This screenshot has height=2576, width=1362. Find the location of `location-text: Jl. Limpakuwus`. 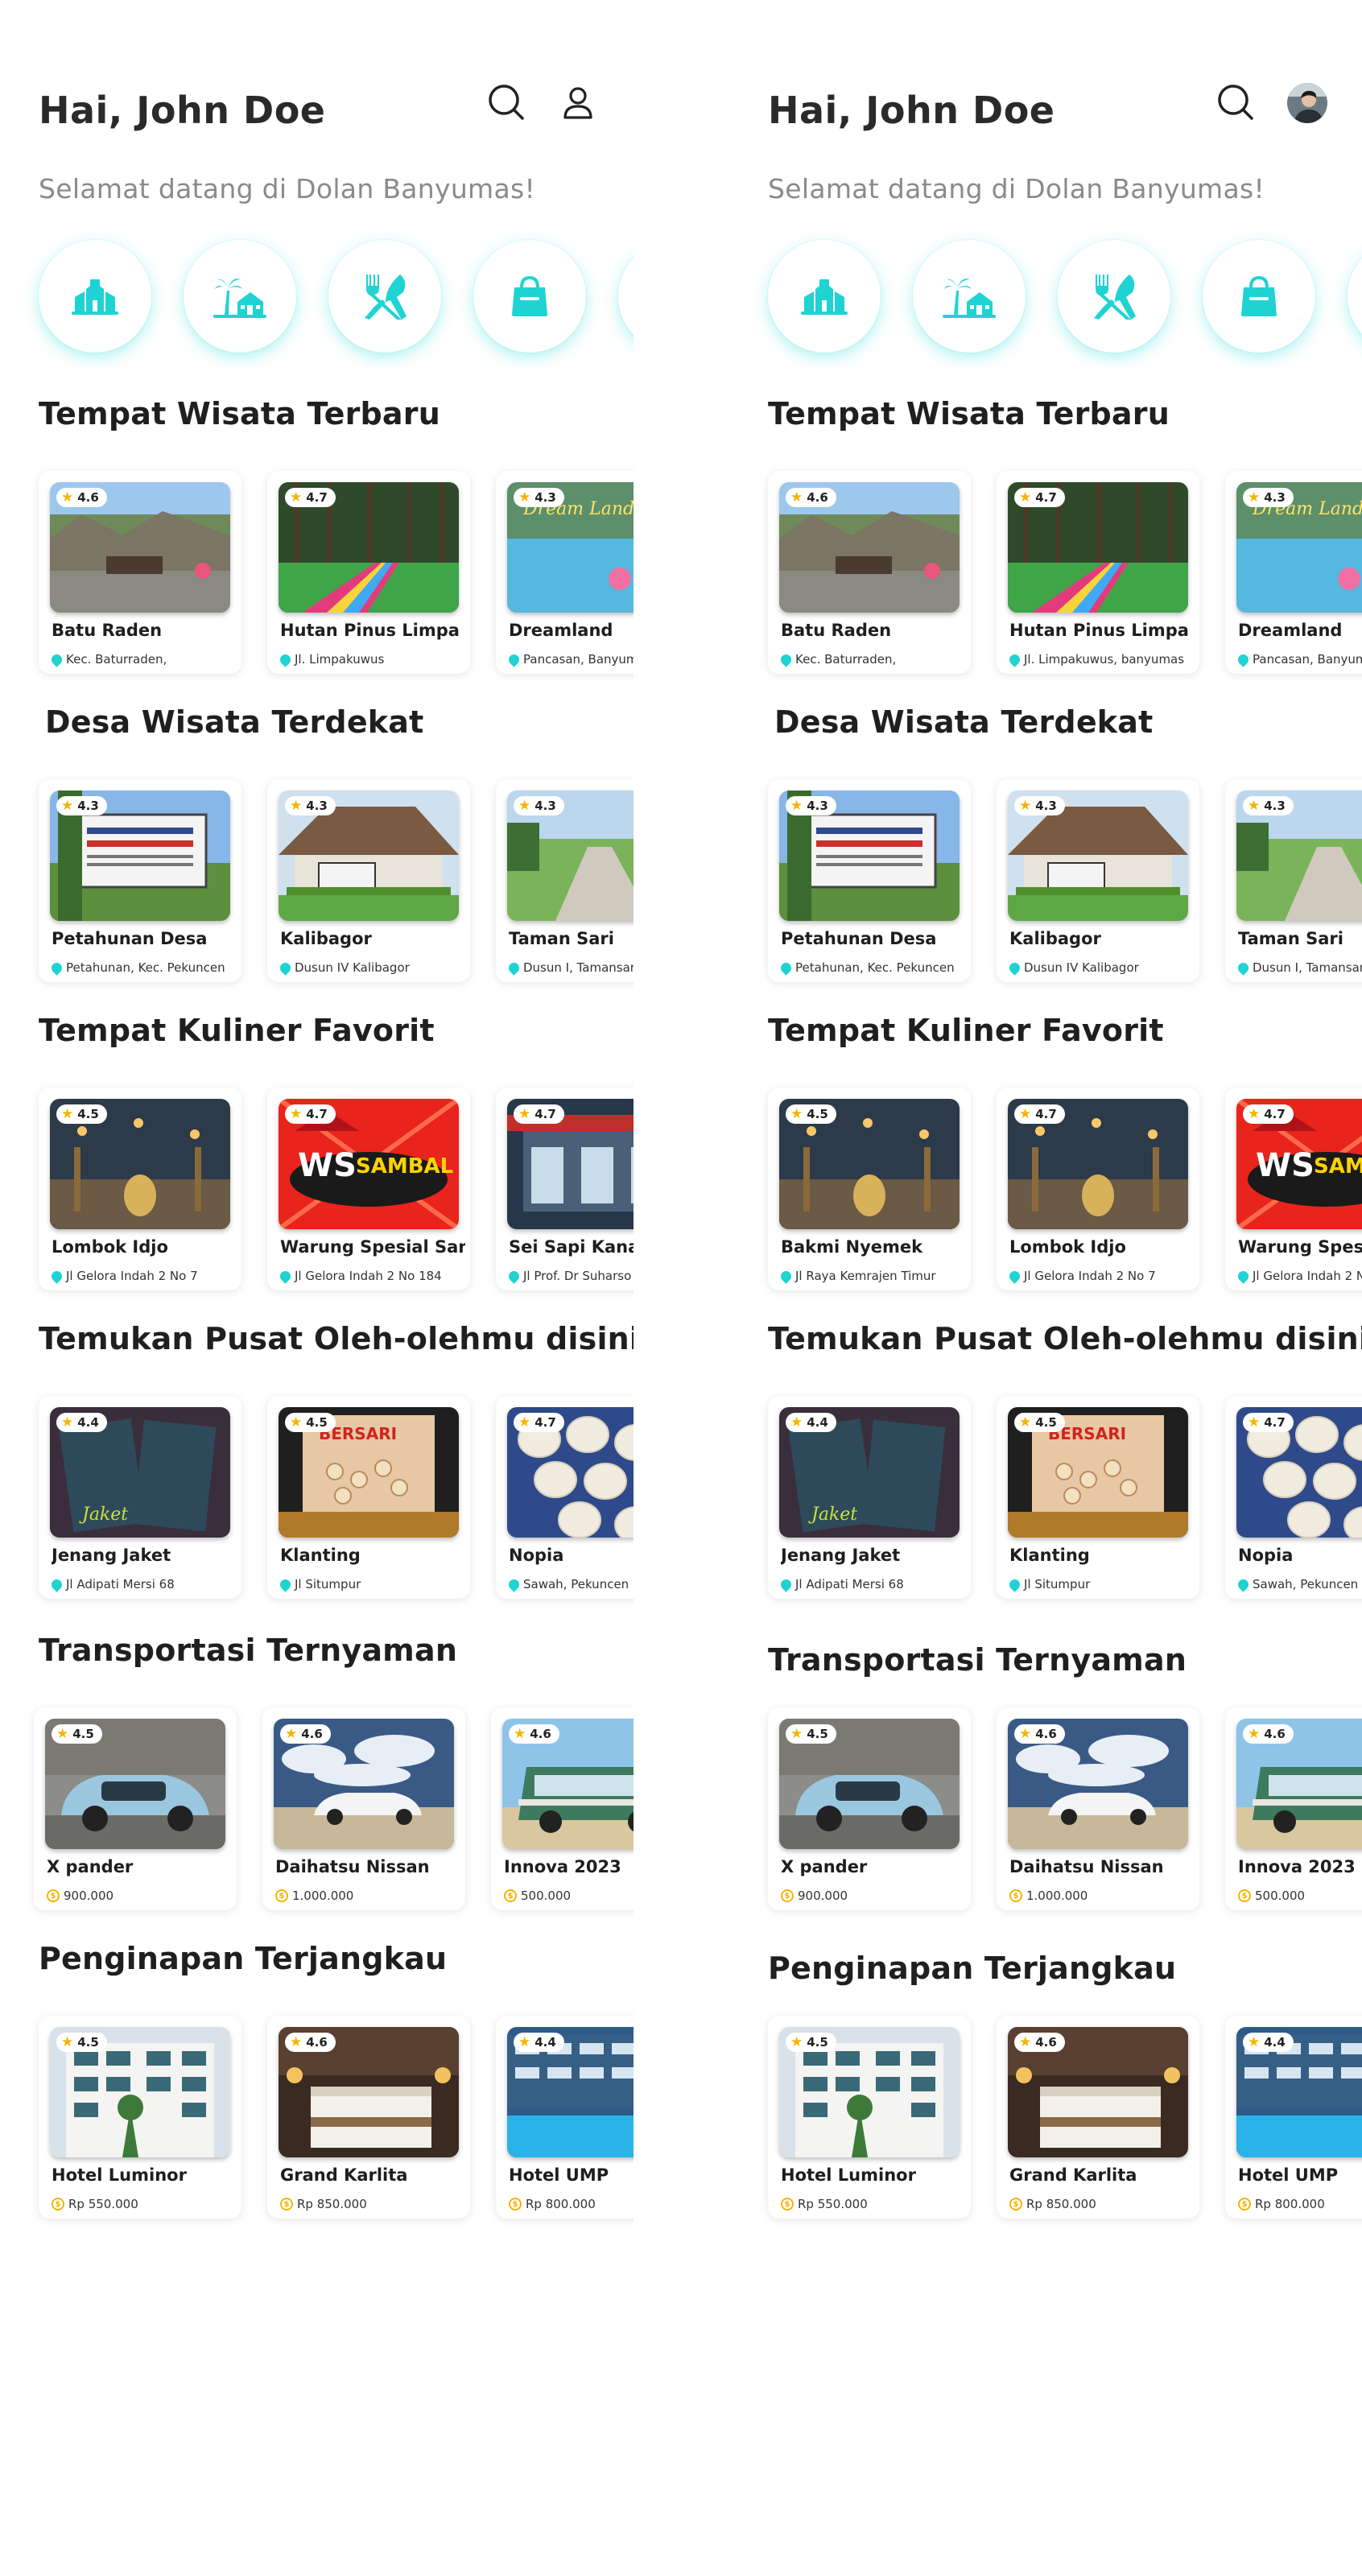

location-text: Jl. Limpakuwus is located at coordinates (340, 659).